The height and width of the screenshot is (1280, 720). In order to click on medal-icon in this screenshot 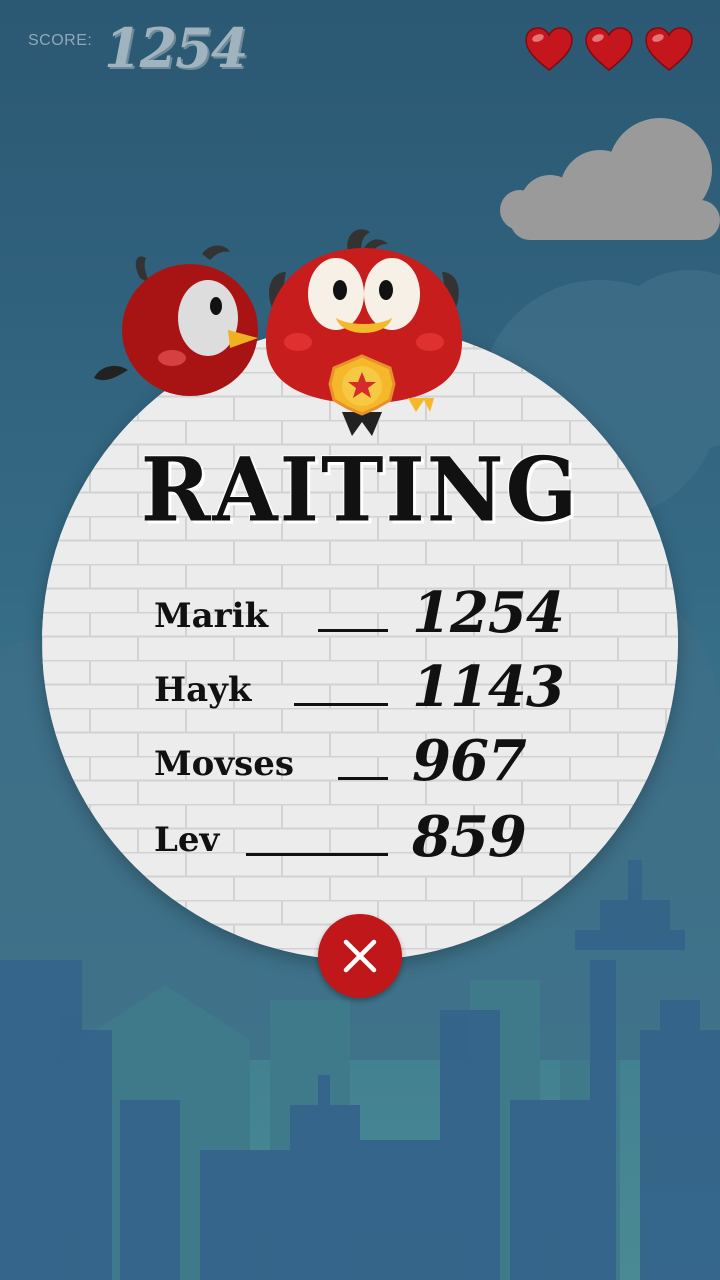, I will do `click(362, 395)`.